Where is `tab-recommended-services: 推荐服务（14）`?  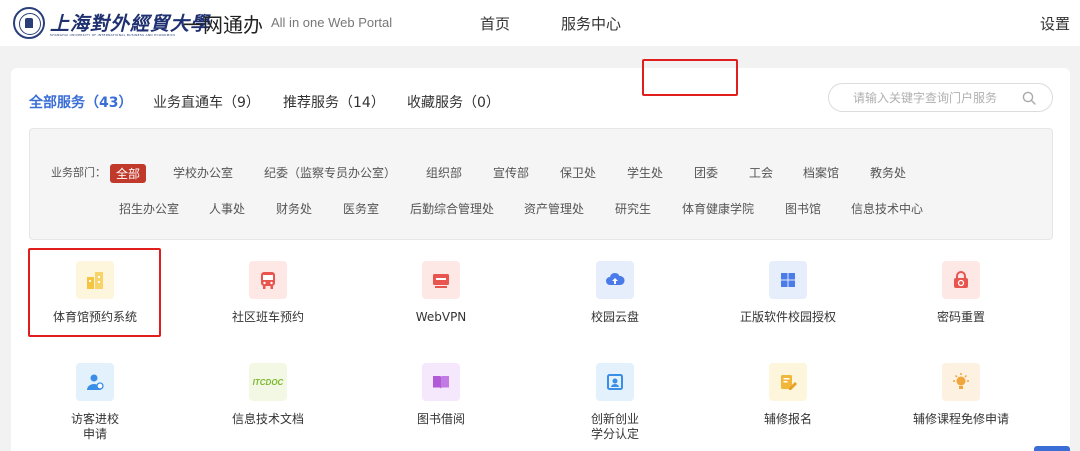
tab-recommended-services: 推荐服务（14） is located at coordinates (334, 102).